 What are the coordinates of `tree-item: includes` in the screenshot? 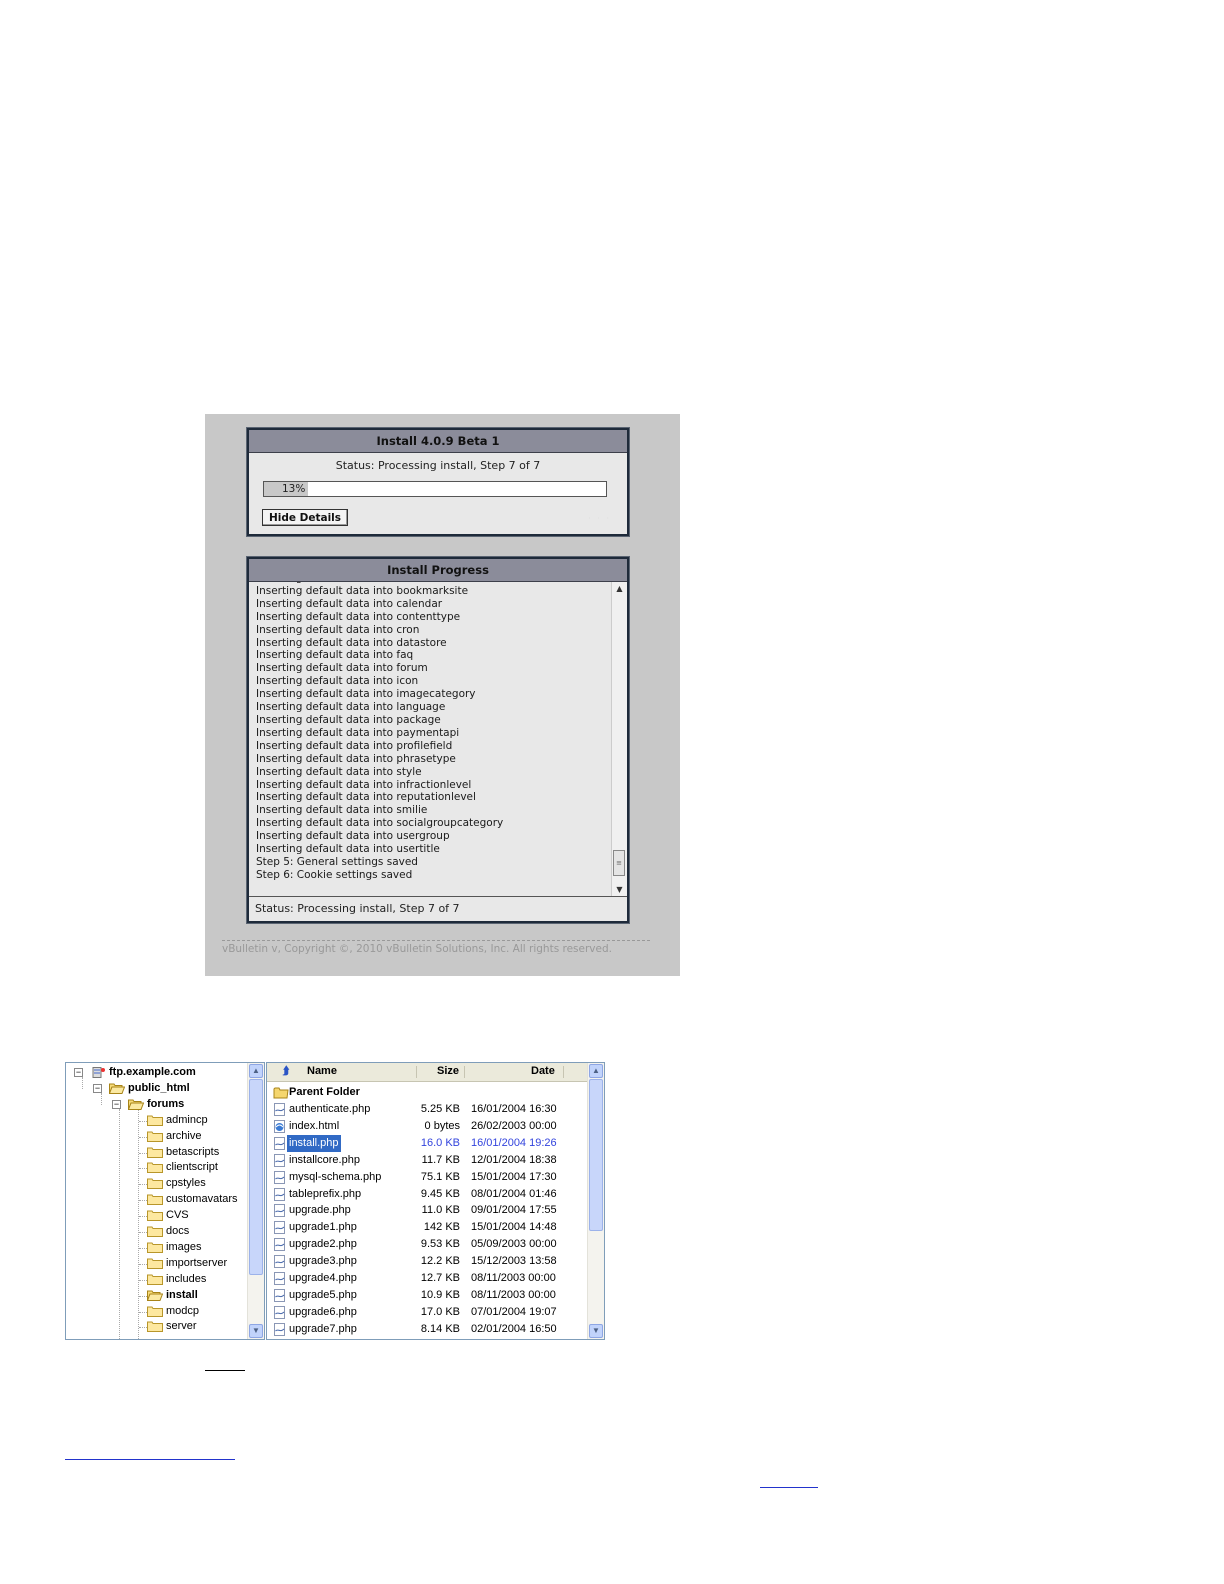 It's located at (176, 1279).